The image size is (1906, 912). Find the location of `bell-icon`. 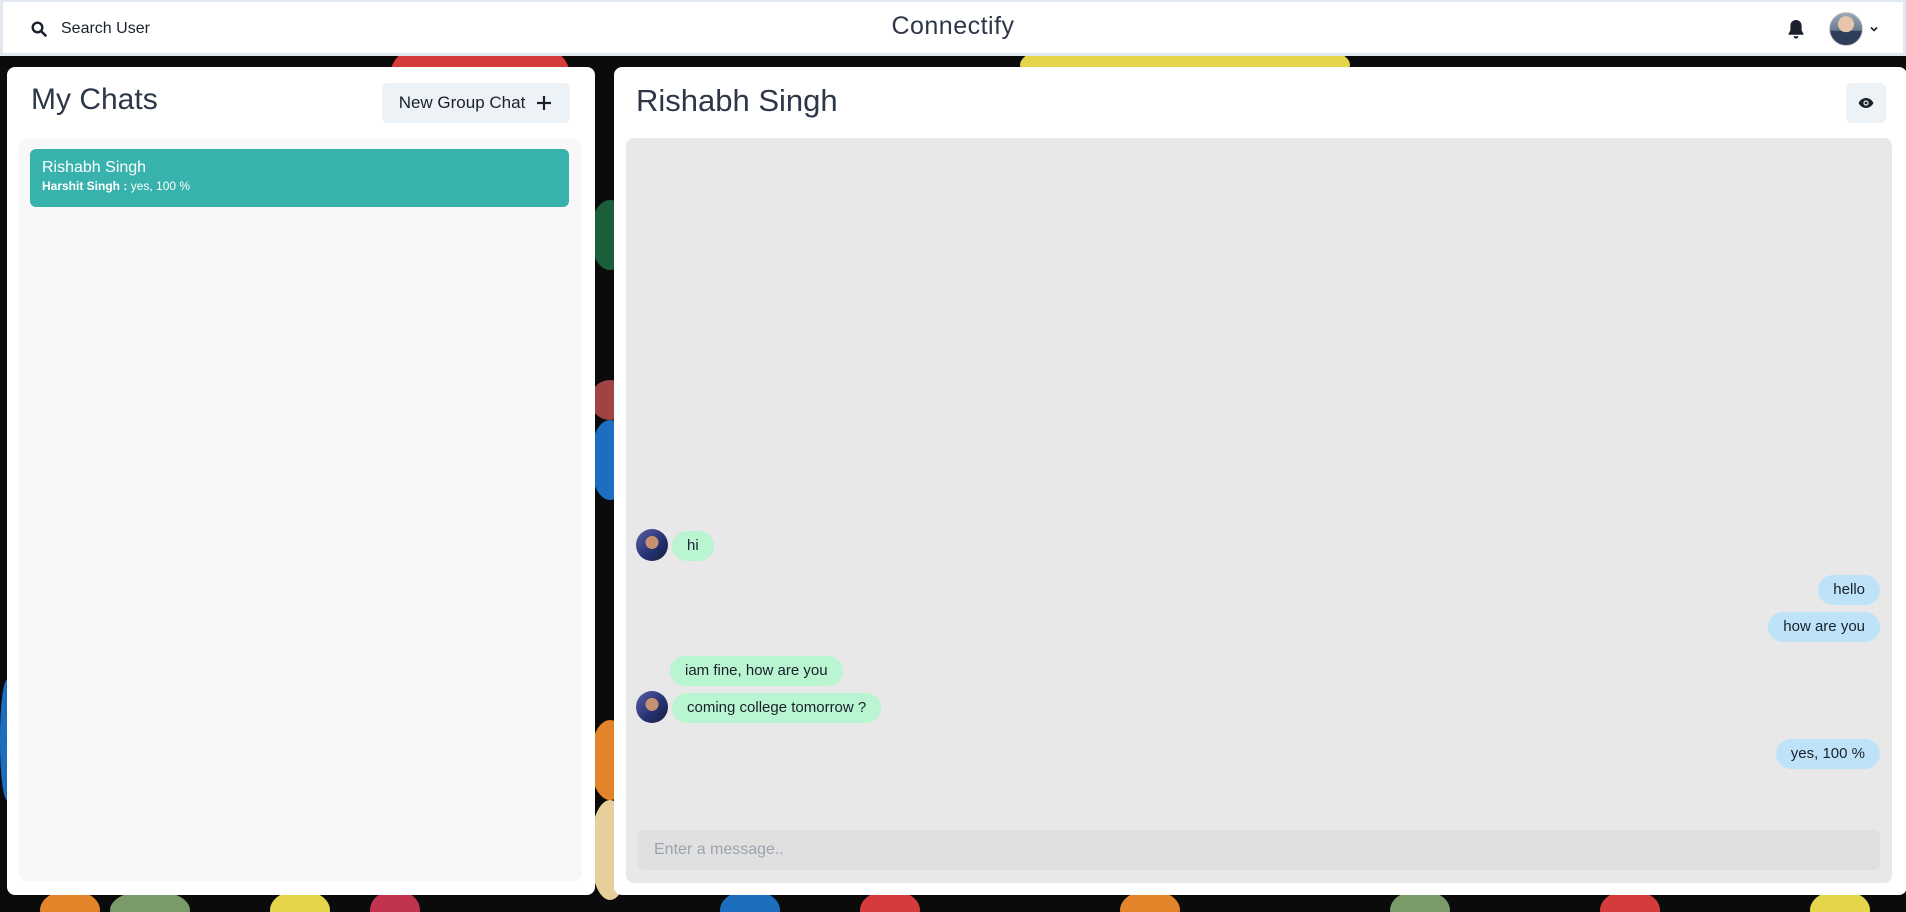

bell-icon is located at coordinates (1796, 29).